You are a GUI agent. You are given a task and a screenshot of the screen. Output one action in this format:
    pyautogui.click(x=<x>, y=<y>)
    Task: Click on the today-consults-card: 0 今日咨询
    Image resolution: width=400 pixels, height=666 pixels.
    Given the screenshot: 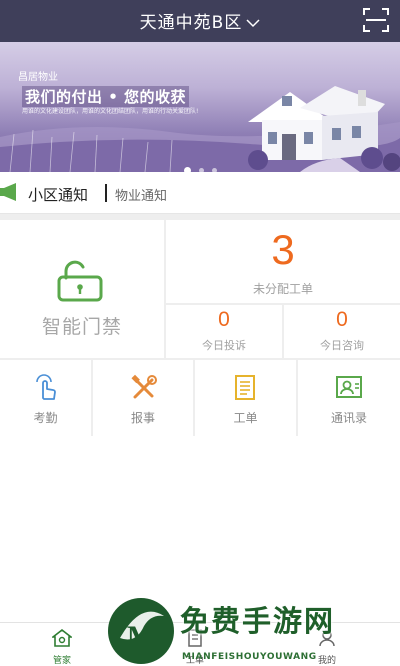 What is the action you would take?
    pyautogui.click(x=342, y=331)
    